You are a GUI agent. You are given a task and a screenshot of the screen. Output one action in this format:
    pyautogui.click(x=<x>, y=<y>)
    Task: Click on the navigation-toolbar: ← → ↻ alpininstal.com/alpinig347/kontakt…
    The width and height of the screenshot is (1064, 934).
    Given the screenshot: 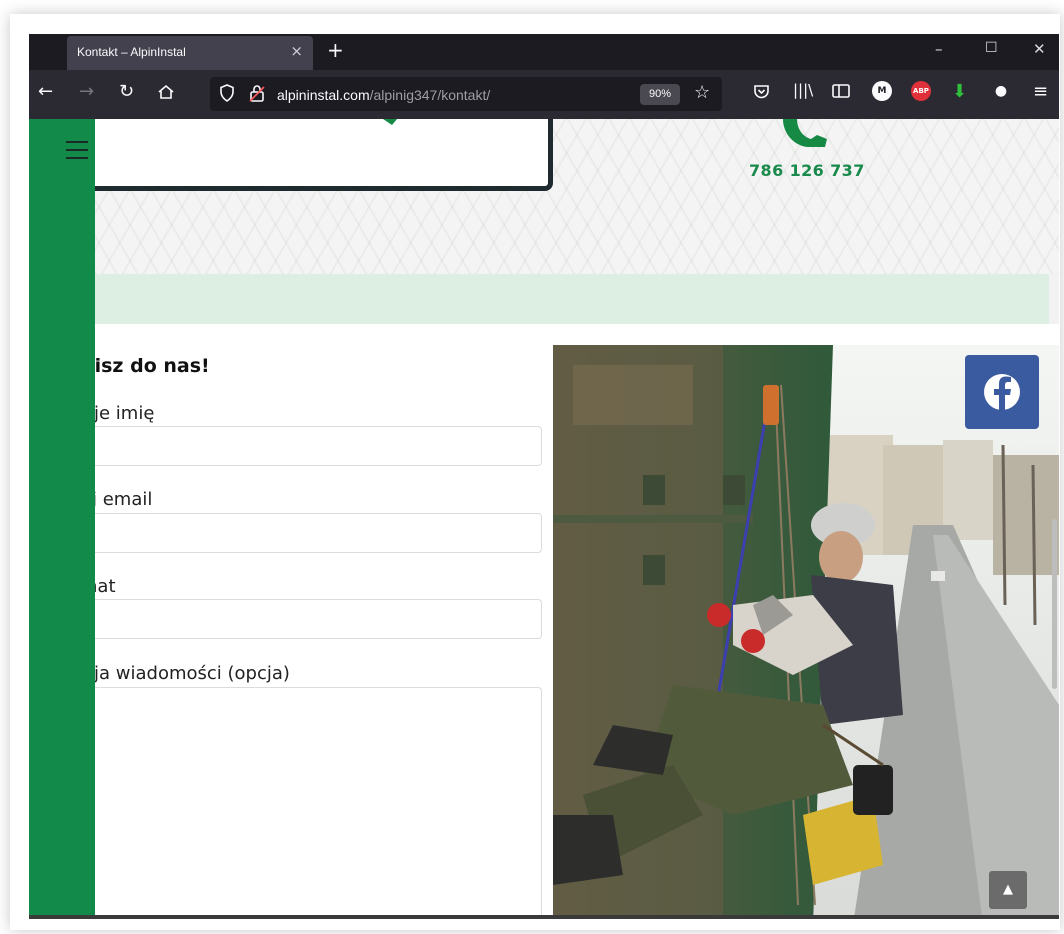 What is the action you would take?
    pyautogui.click(x=544, y=94)
    